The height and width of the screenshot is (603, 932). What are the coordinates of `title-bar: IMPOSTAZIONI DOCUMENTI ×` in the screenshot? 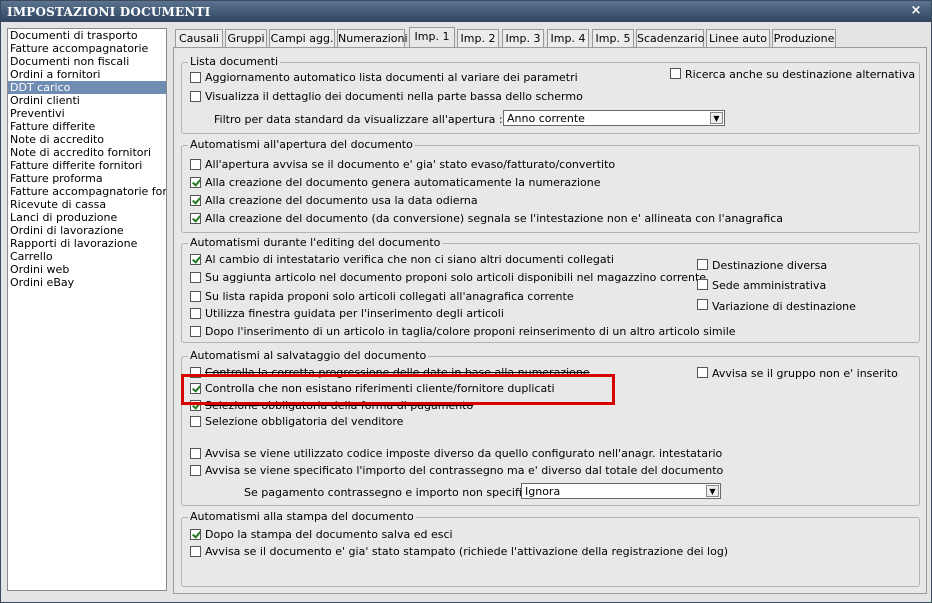 It's located at (466, 11).